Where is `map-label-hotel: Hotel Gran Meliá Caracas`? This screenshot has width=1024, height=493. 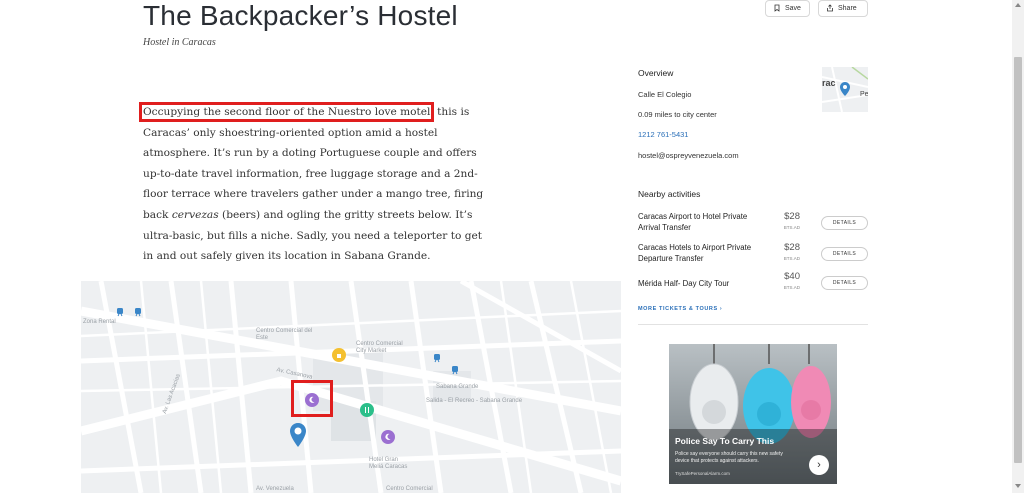
map-label-hotel: Hotel Gran Meliá Caracas is located at coordinates (388, 463).